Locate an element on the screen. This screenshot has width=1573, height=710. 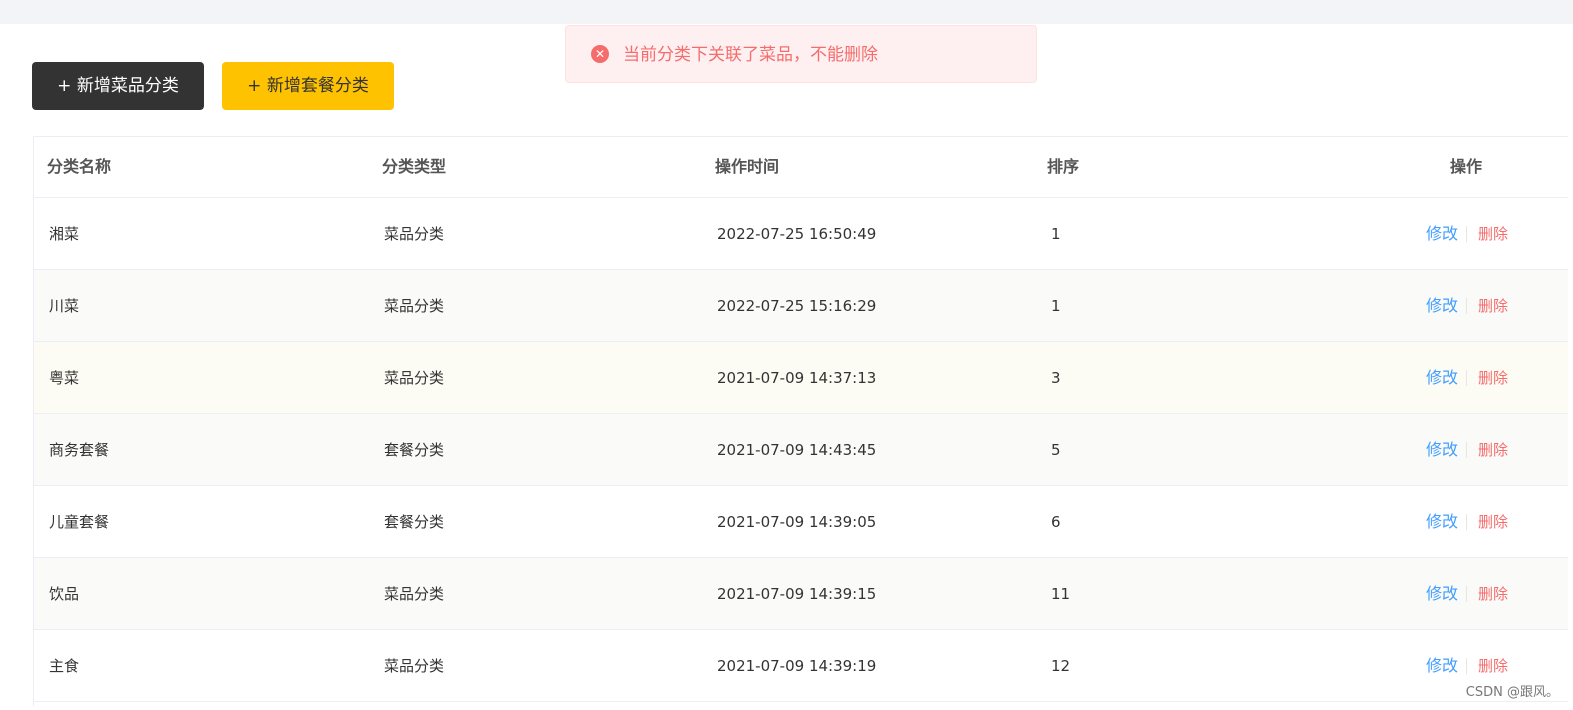
sort-order: 5 is located at coordinates (1056, 450).